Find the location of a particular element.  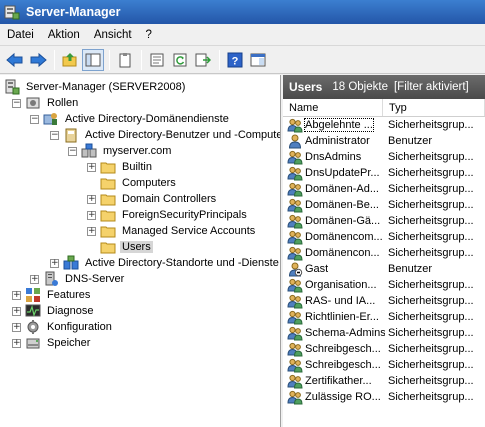

column-header-name: Name is located at coordinates (333, 107).